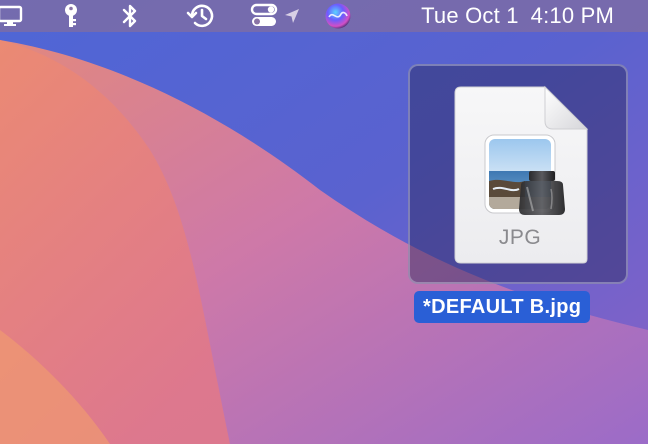 The image size is (648, 444). What do you see at coordinates (265, 15) in the screenshot?
I see `control-center-icon` at bounding box center [265, 15].